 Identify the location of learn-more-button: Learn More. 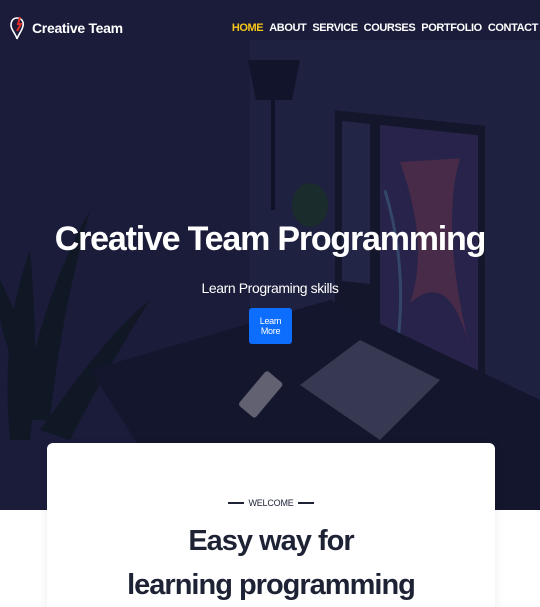
(270, 326).